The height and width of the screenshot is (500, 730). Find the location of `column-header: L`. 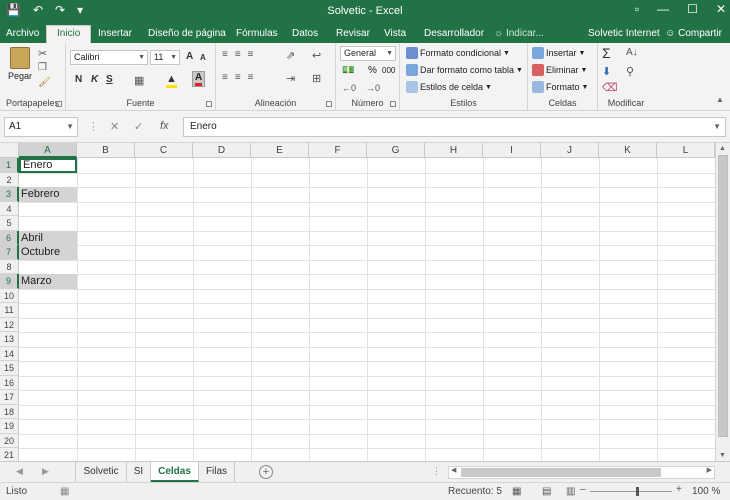

column-header: L is located at coordinates (686, 150).